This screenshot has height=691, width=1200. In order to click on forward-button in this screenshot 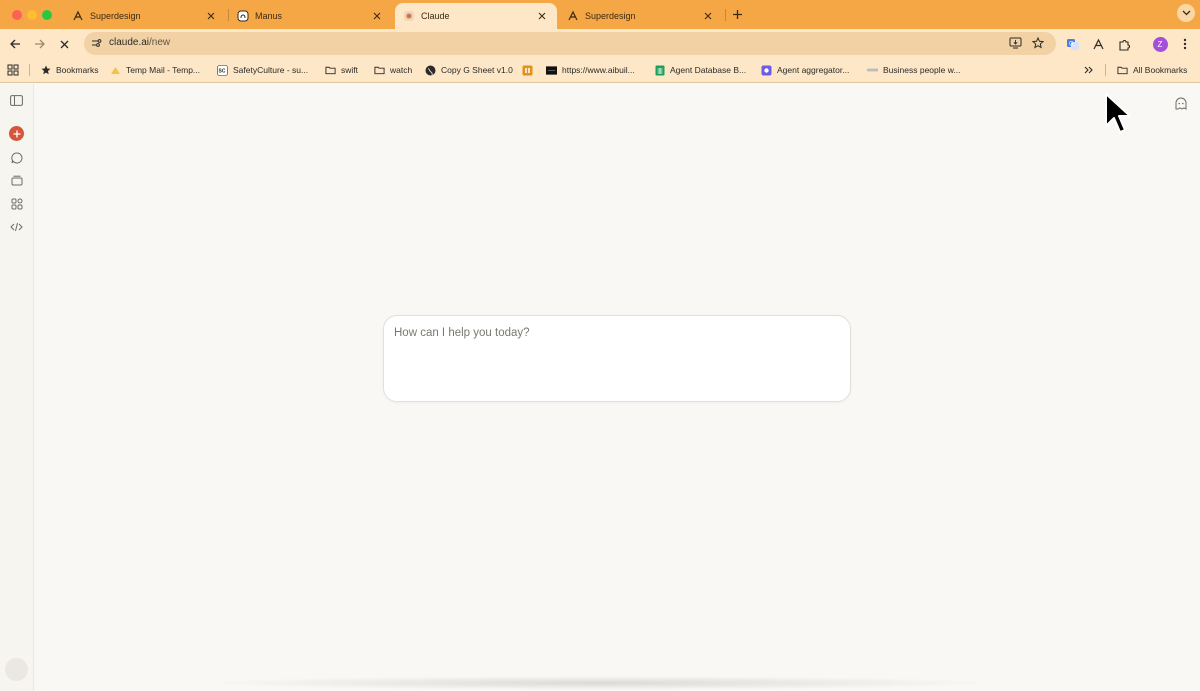, I will do `click(39, 44)`.